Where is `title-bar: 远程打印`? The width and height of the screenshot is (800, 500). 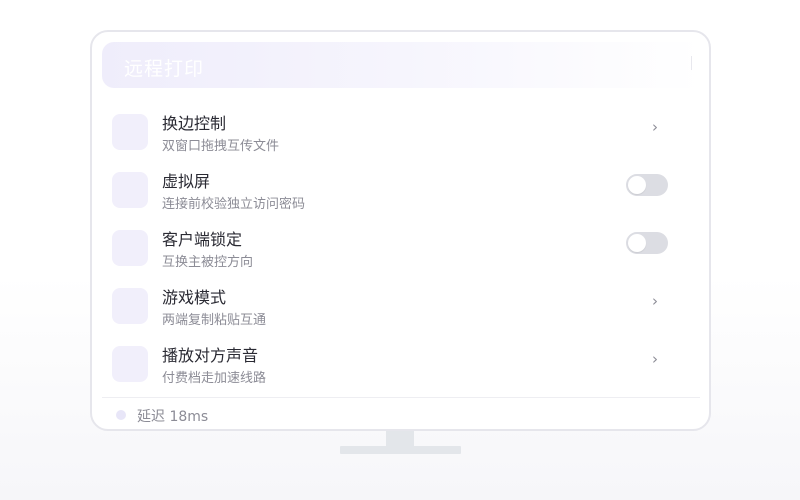 title-bar: 远程打印 is located at coordinates (402, 65).